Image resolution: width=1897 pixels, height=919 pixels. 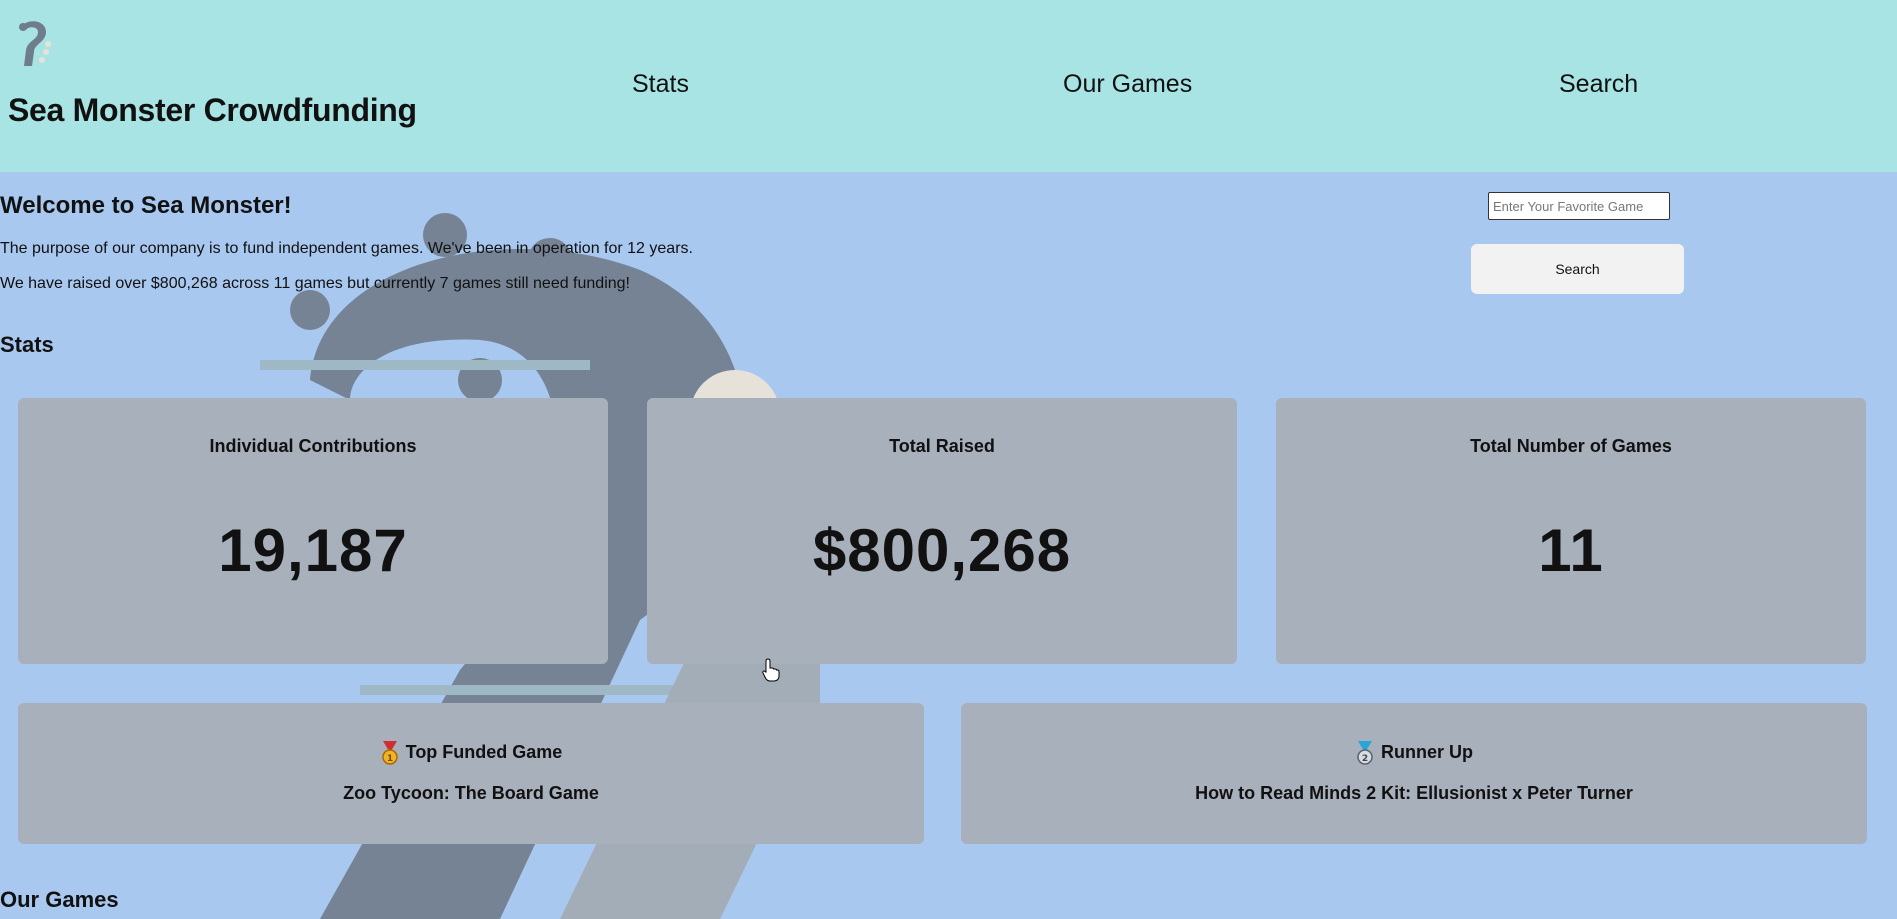 I want to click on nav-link-search: Search, so click(x=1598, y=84).